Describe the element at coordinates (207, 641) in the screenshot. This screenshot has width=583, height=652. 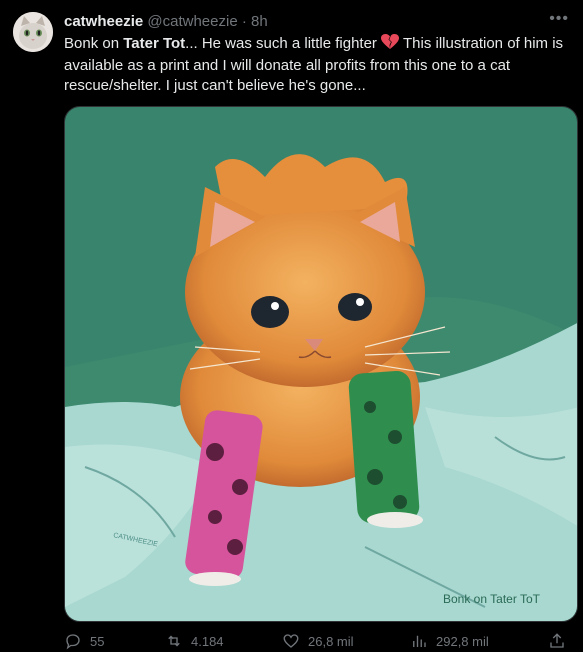
I see `repost-count: 4.184` at that location.